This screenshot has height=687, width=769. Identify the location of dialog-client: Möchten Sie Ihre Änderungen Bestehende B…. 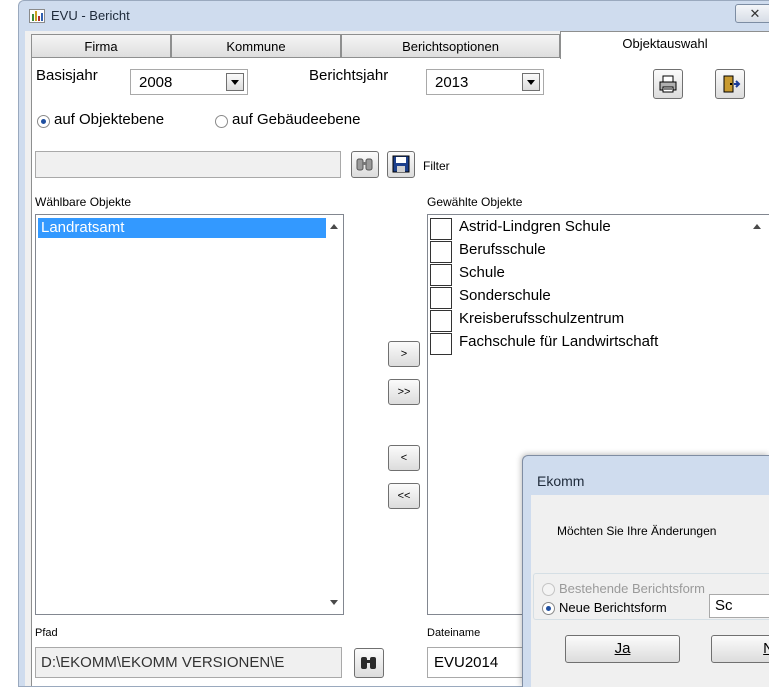
(650, 591).